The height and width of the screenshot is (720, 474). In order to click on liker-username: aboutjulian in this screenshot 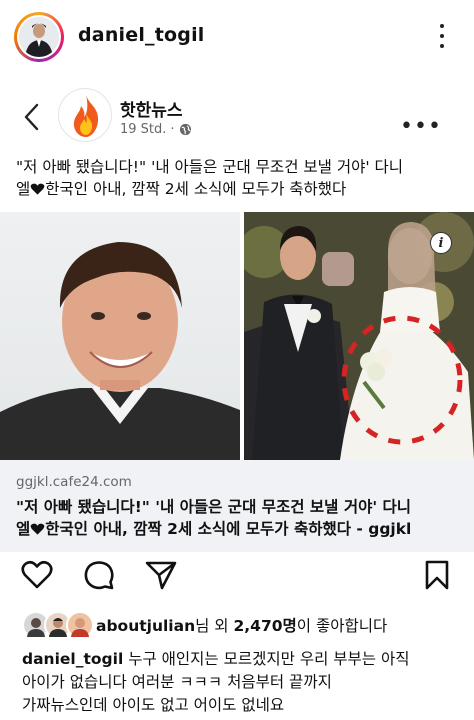, I will do `click(145, 626)`.